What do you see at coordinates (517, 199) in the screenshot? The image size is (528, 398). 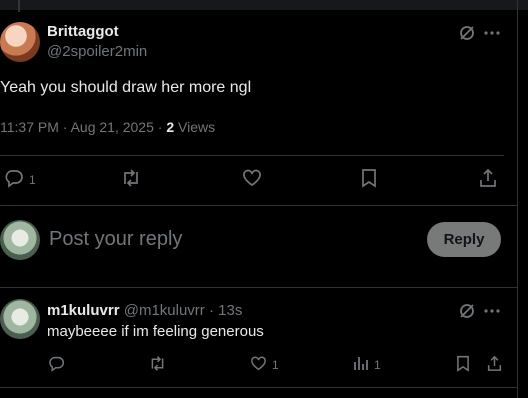 I see `column-border` at bounding box center [517, 199].